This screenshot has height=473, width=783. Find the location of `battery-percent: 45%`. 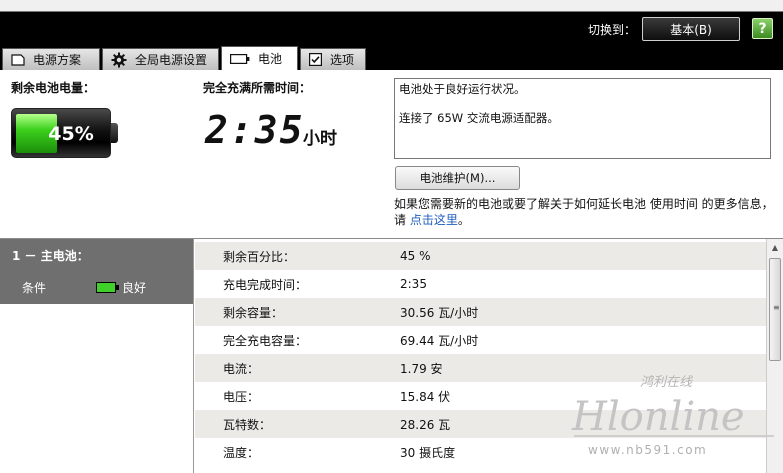

battery-percent: 45% is located at coordinates (71, 134).